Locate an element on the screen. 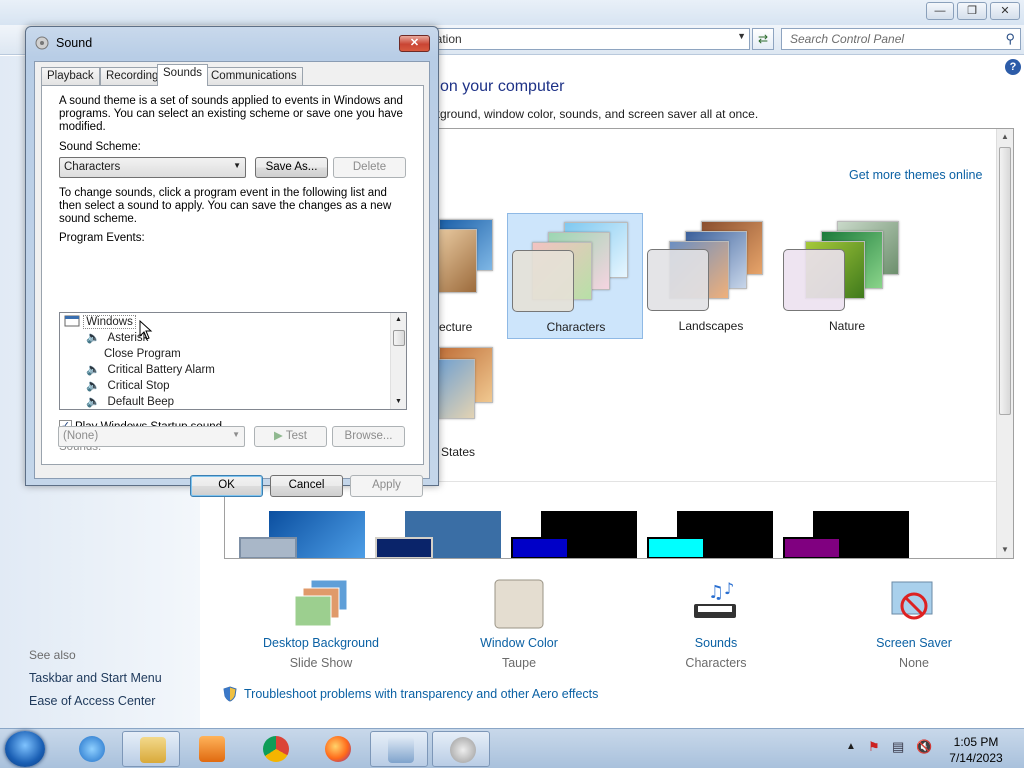  taskbar-explorer is located at coordinates (151, 749).